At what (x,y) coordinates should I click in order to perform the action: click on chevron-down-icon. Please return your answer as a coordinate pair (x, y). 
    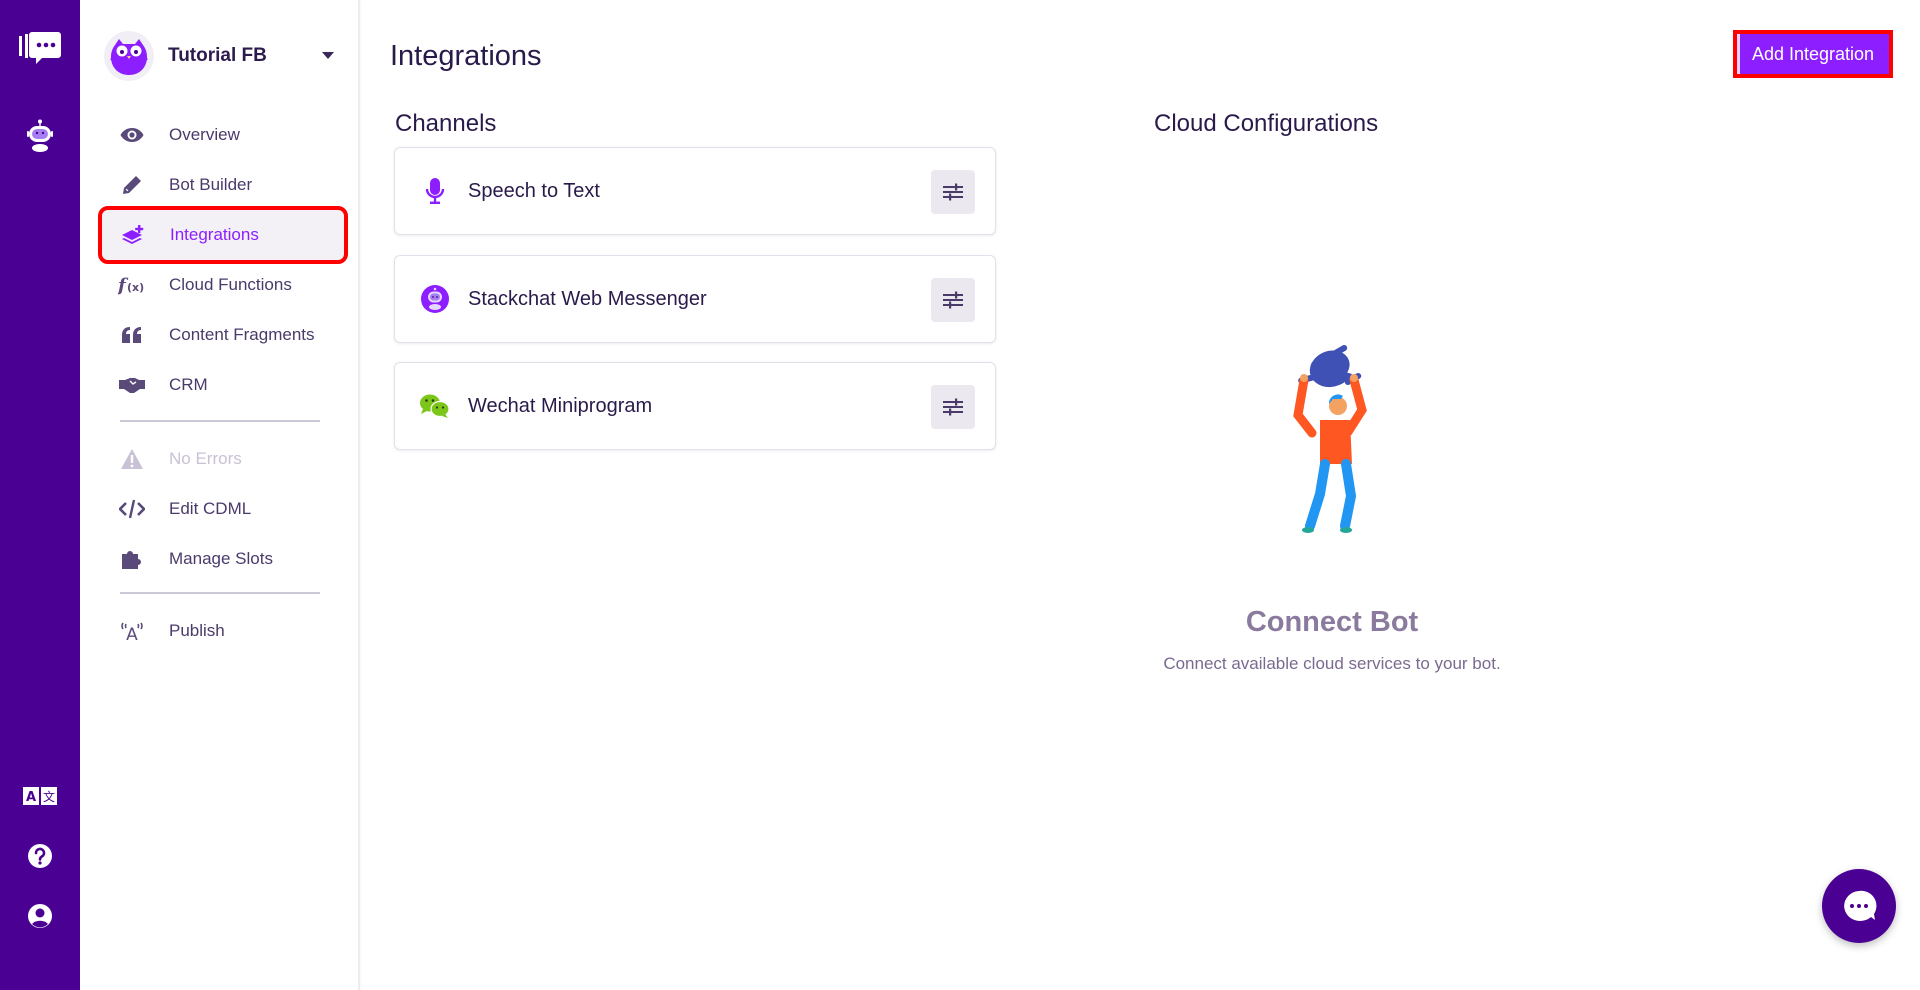
    Looking at the image, I should click on (328, 55).